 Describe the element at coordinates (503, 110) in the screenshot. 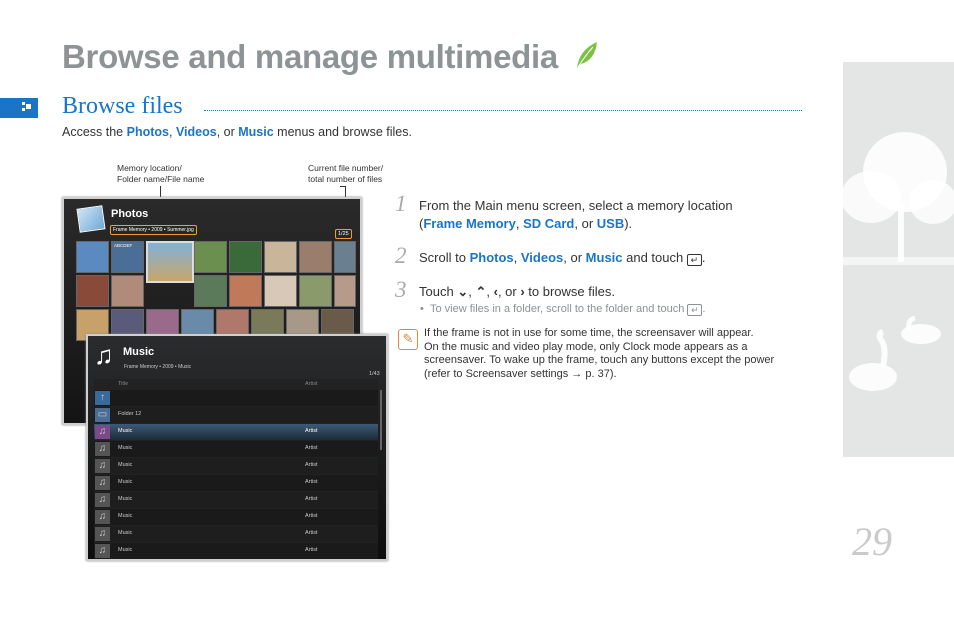

I see `section-divider` at that location.